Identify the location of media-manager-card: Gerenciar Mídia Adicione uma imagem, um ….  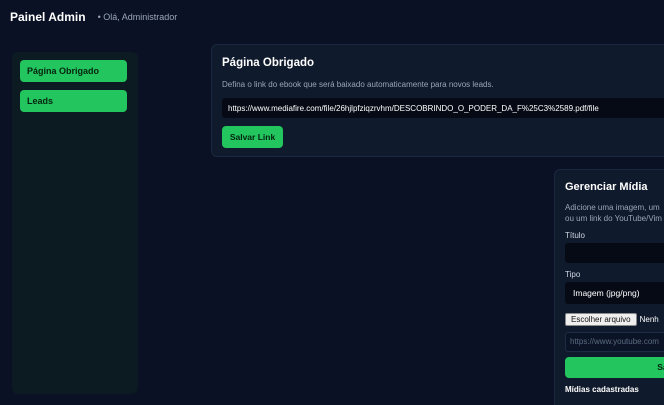
(609, 287).